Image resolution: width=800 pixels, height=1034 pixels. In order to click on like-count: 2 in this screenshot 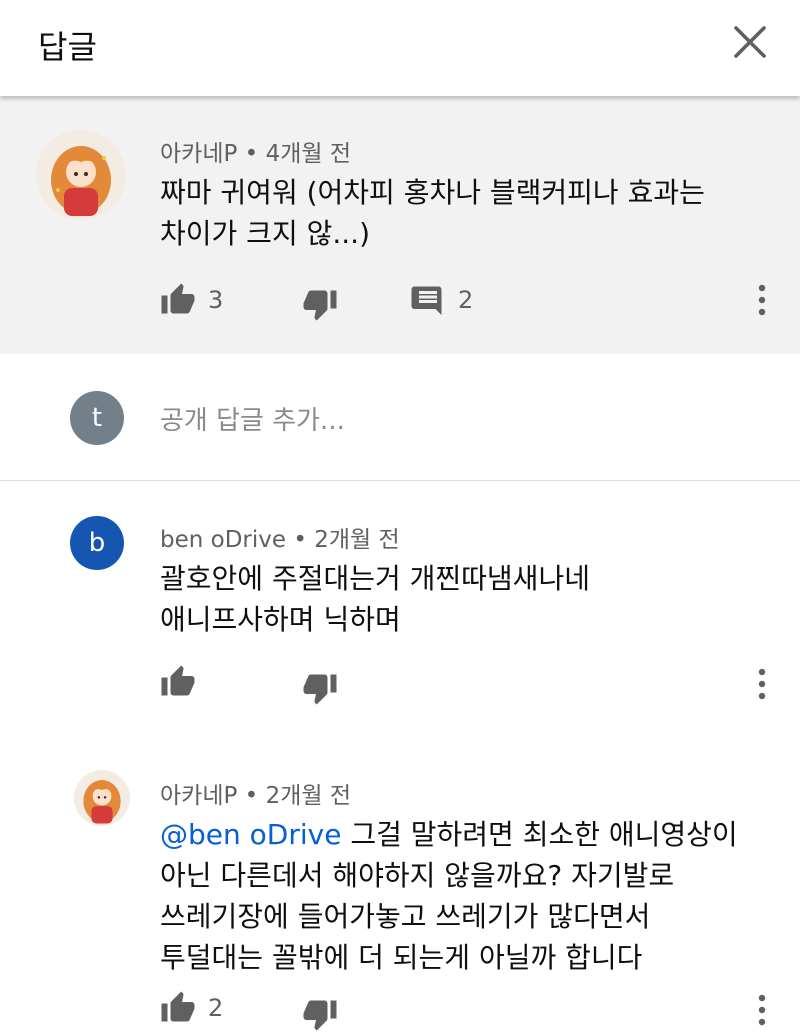, I will do `click(216, 1008)`.